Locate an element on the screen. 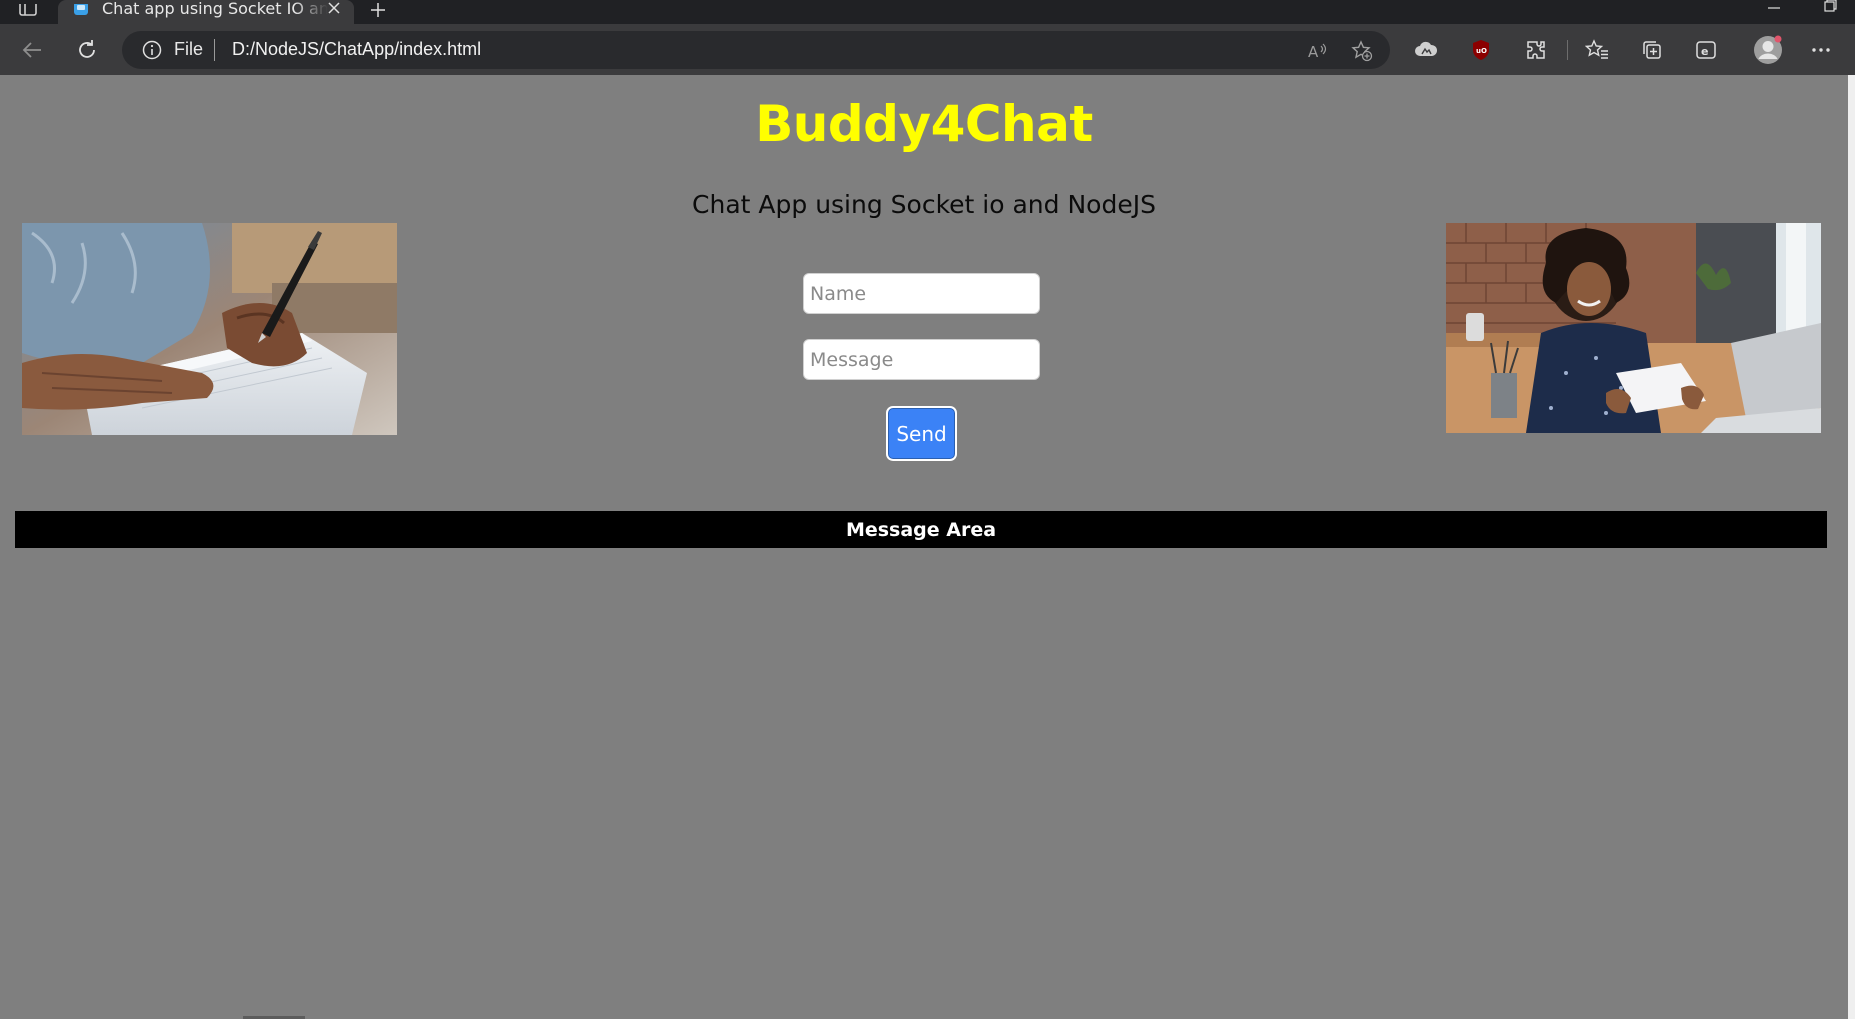  address-bar: File D:/NodeJS/ChatApp/index.html A is located at coordinates (756, 50).